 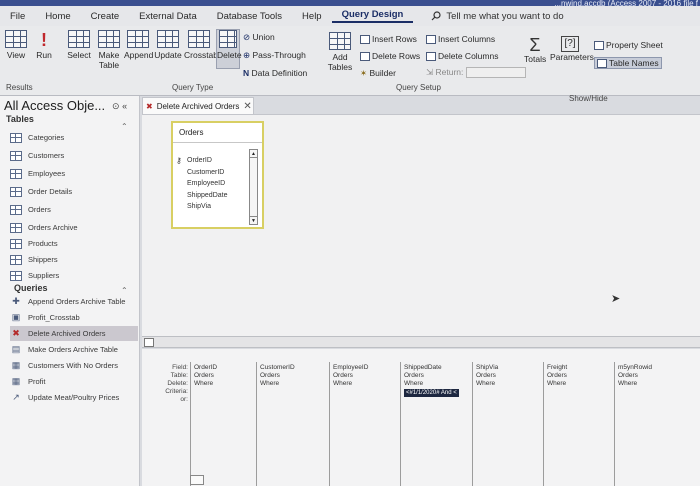 What do you see at coordinates (388, 39) in the screenshot?
I see `insert-rows-button: Insert Rows` at bounding box center [388, 39].